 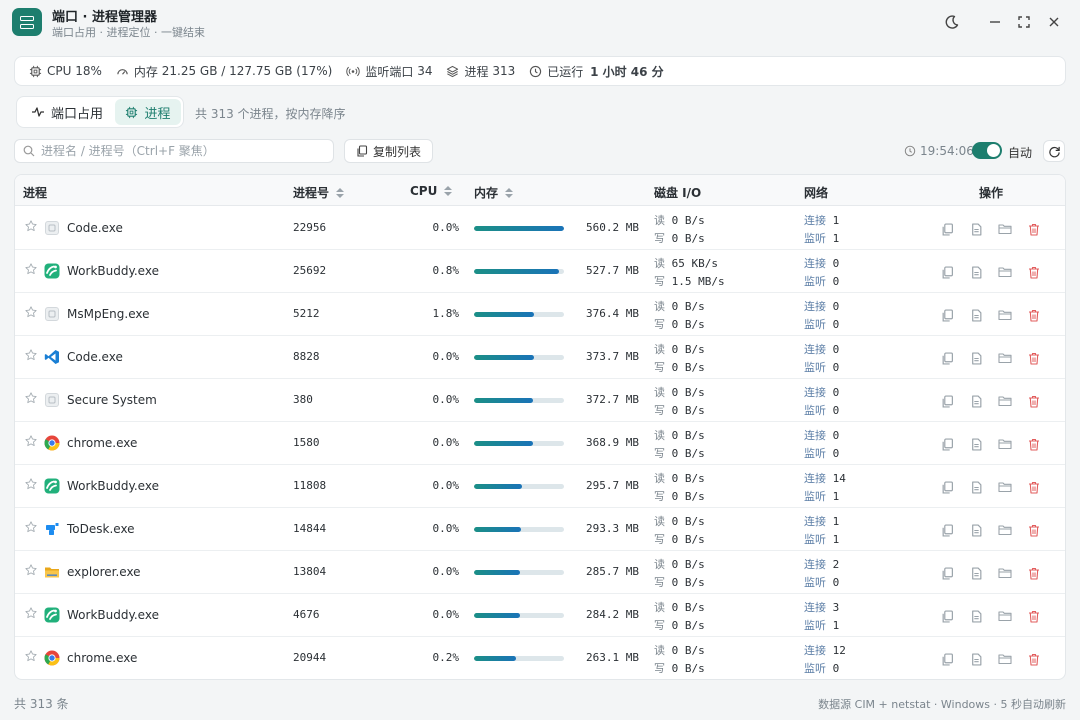 I want to click on maximize-button, so click(x=1024, y=22).